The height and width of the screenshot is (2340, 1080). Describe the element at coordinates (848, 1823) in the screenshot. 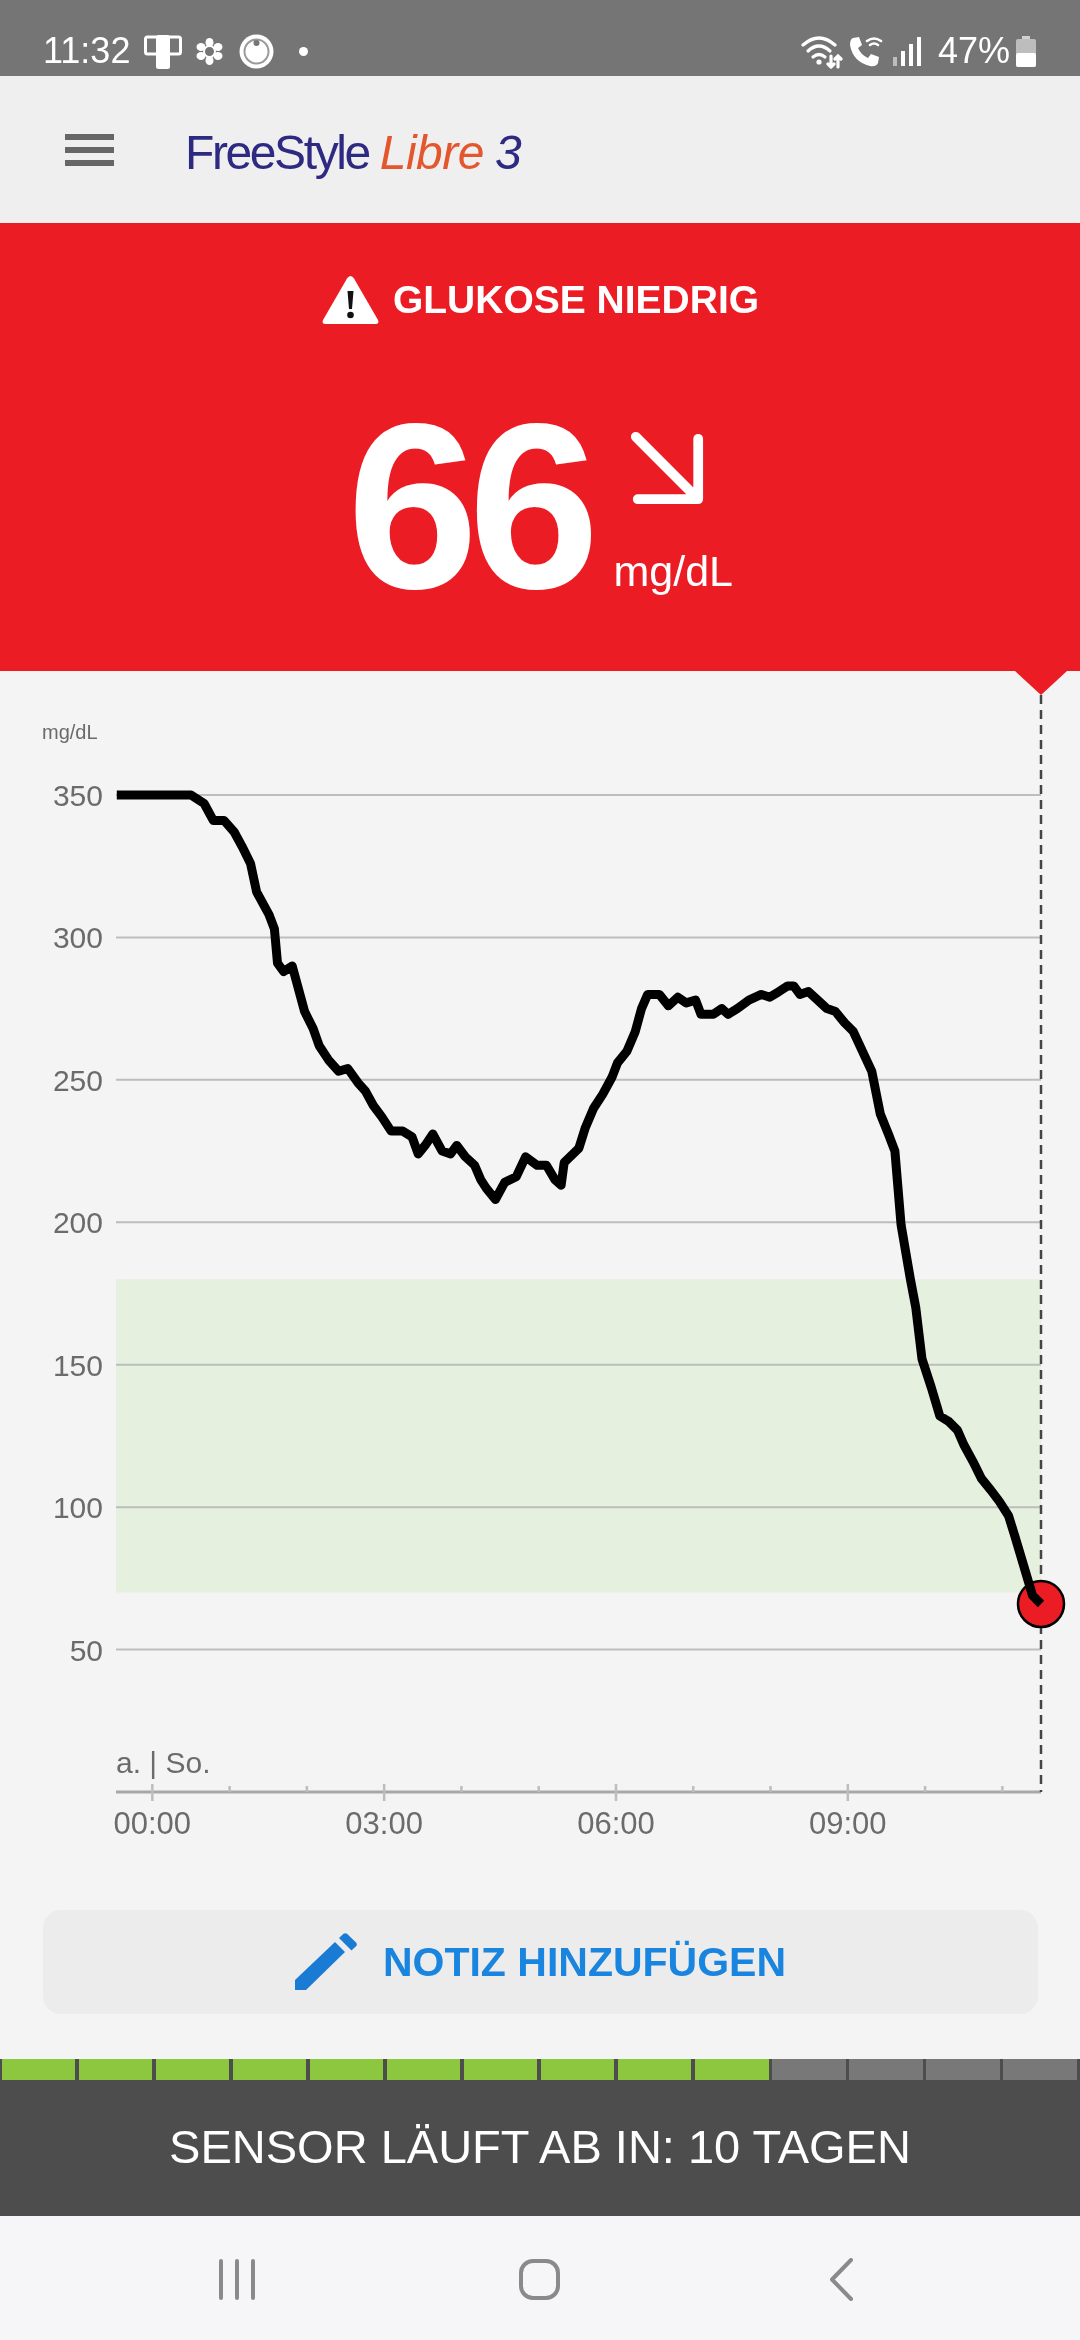

I see `x-axis-label: 09:00` at that location.